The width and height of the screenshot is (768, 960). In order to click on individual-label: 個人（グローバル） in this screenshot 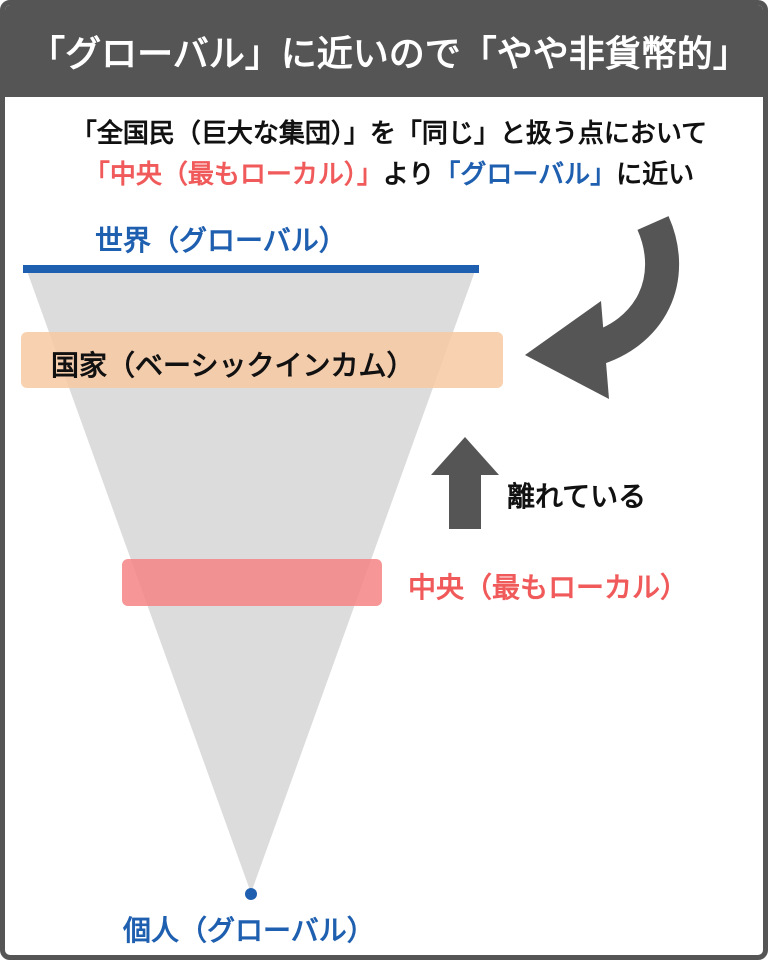, I will do `click(249, 930)`.